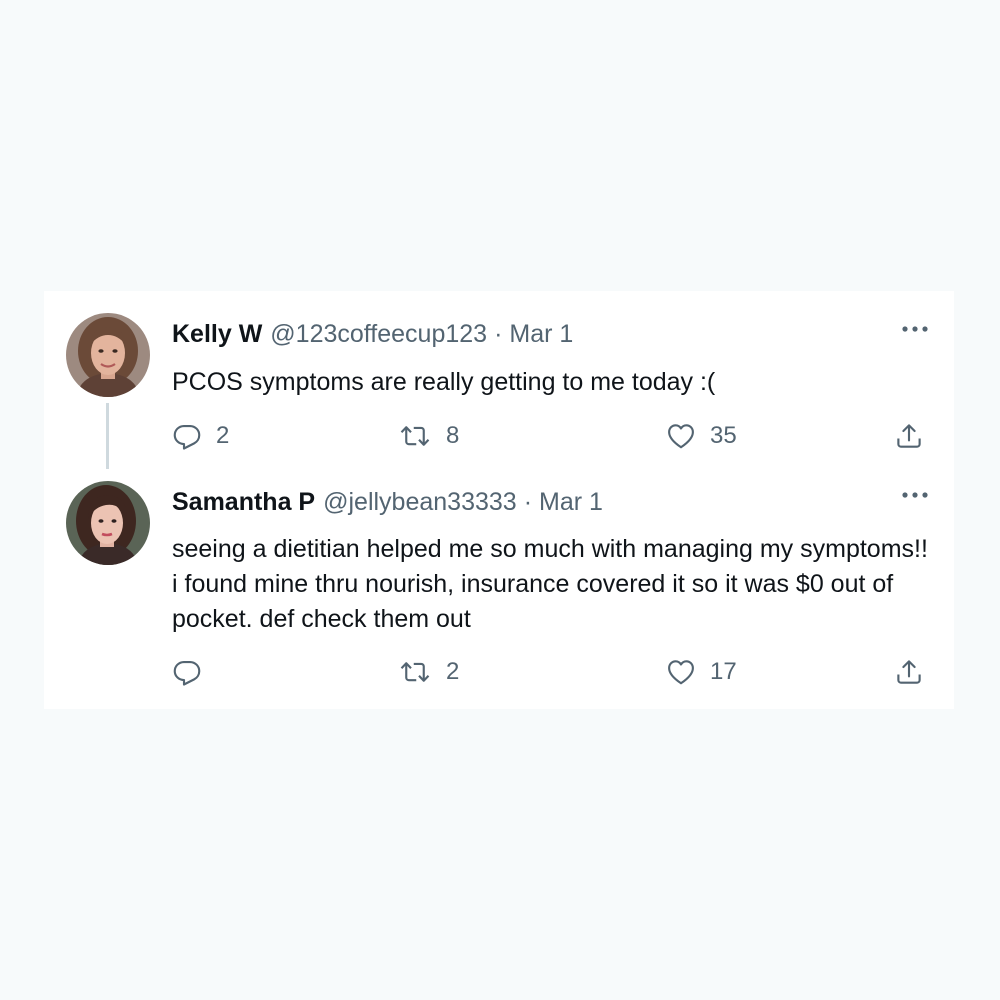  I want to click on tweet-header: Samantha P @jellybean33333 · Mar 1, so click(387, 502).